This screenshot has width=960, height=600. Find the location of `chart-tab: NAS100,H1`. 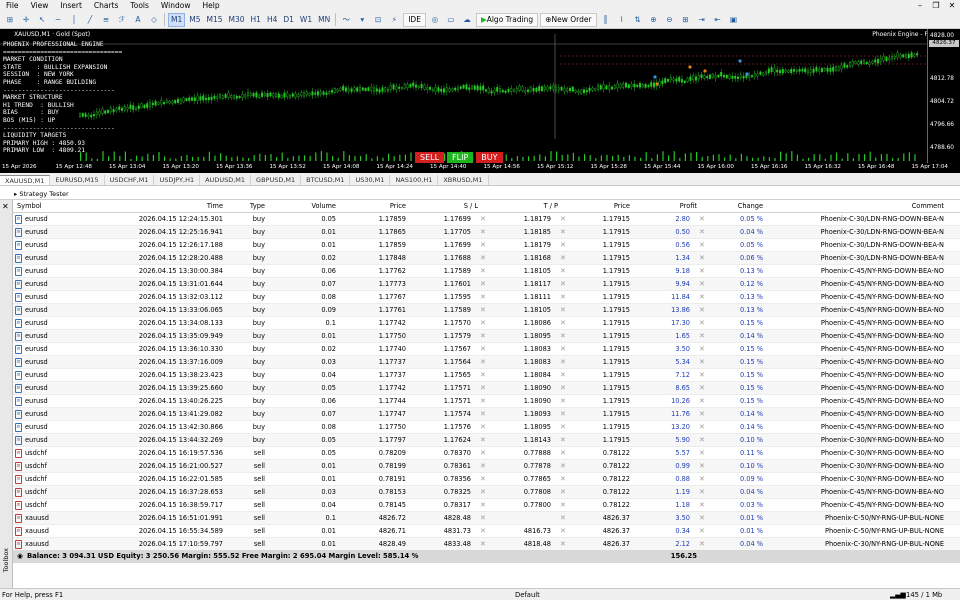

chart-tab: NAS100,H1 is located at coordinates (414, 180).